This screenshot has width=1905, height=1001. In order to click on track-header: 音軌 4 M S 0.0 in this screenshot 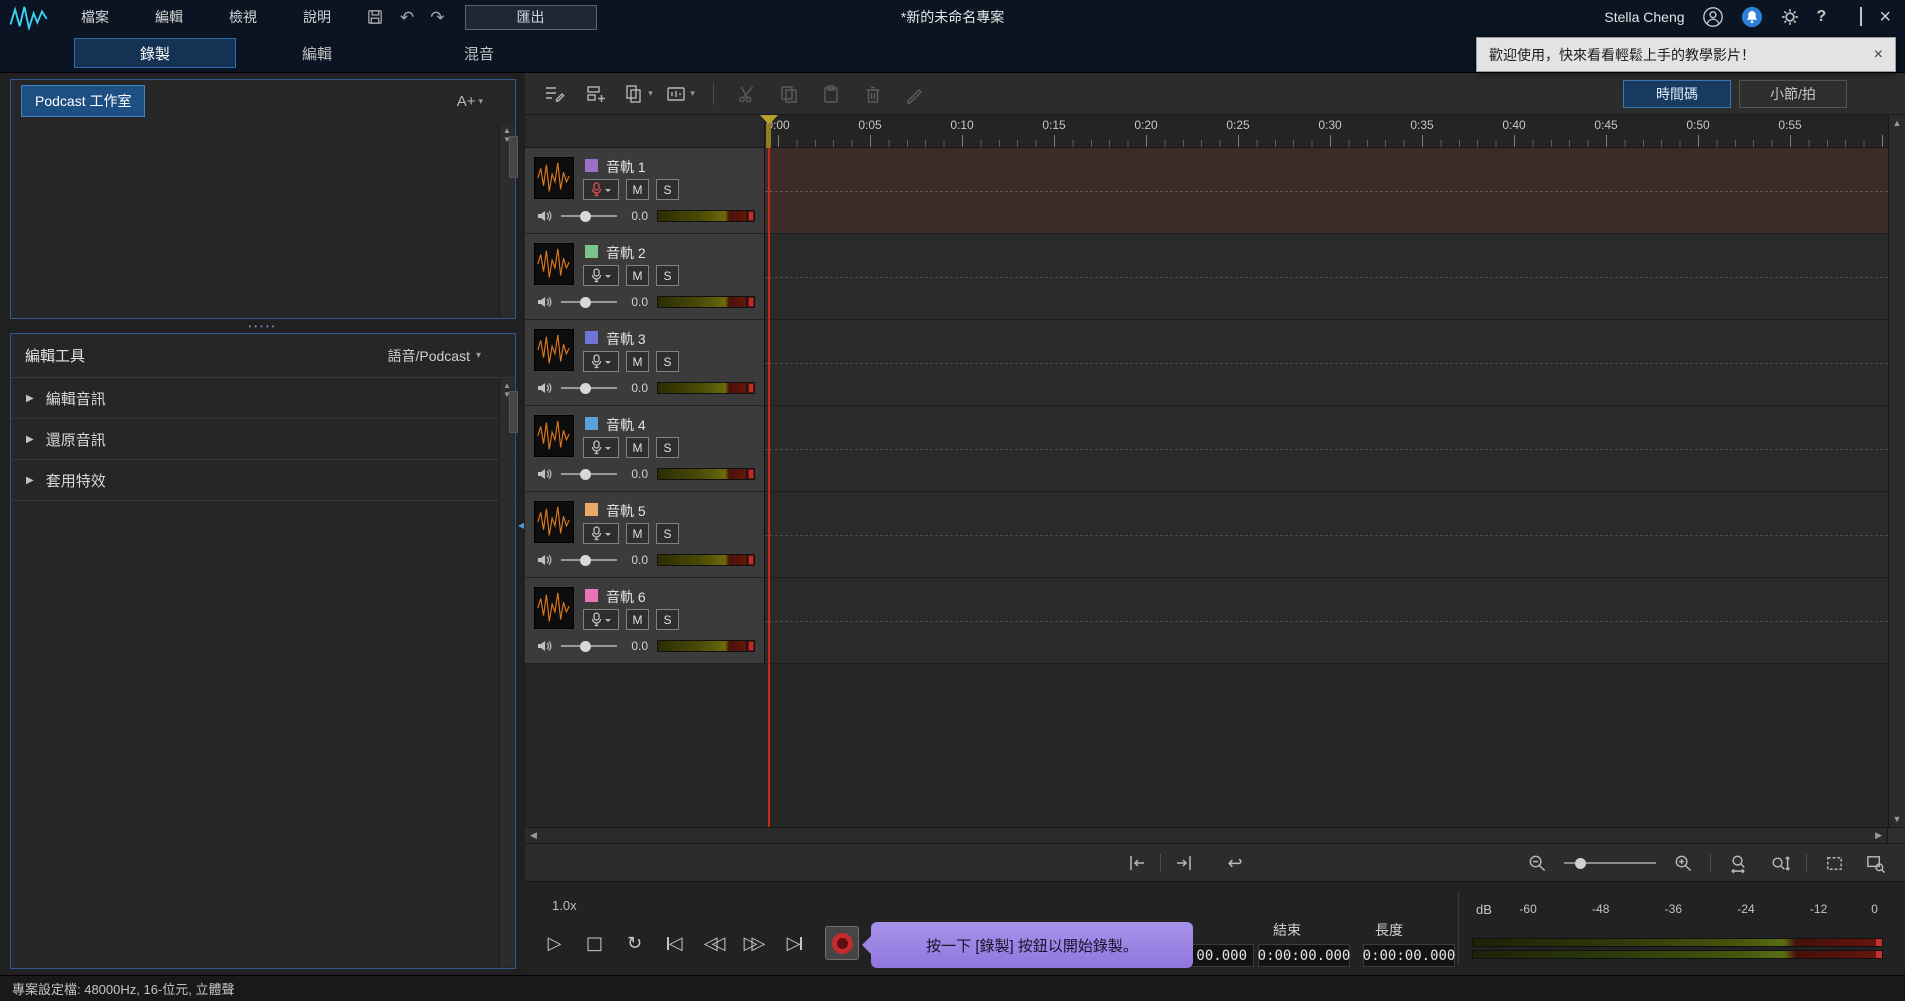, I will do `click(645, 449)`.